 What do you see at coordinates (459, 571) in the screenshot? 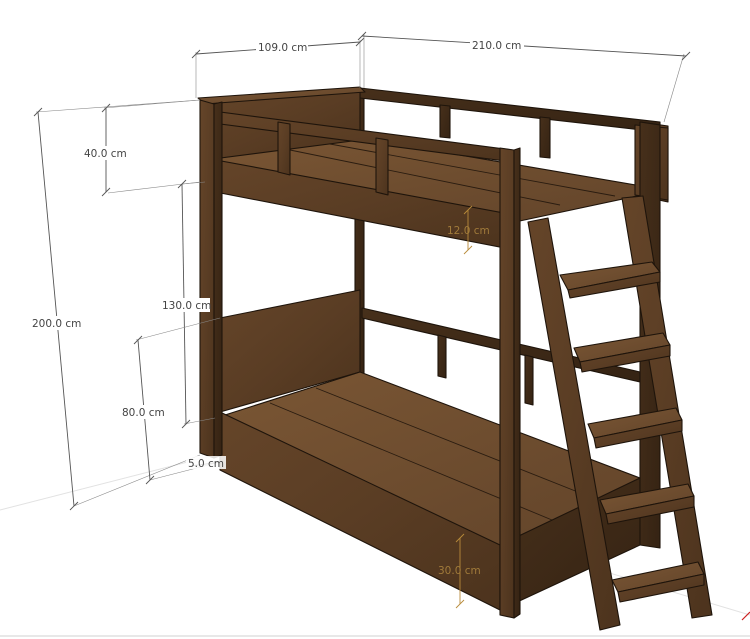
I see `lower-side-label: 30.0 cm` at bounding box center [459, 571].